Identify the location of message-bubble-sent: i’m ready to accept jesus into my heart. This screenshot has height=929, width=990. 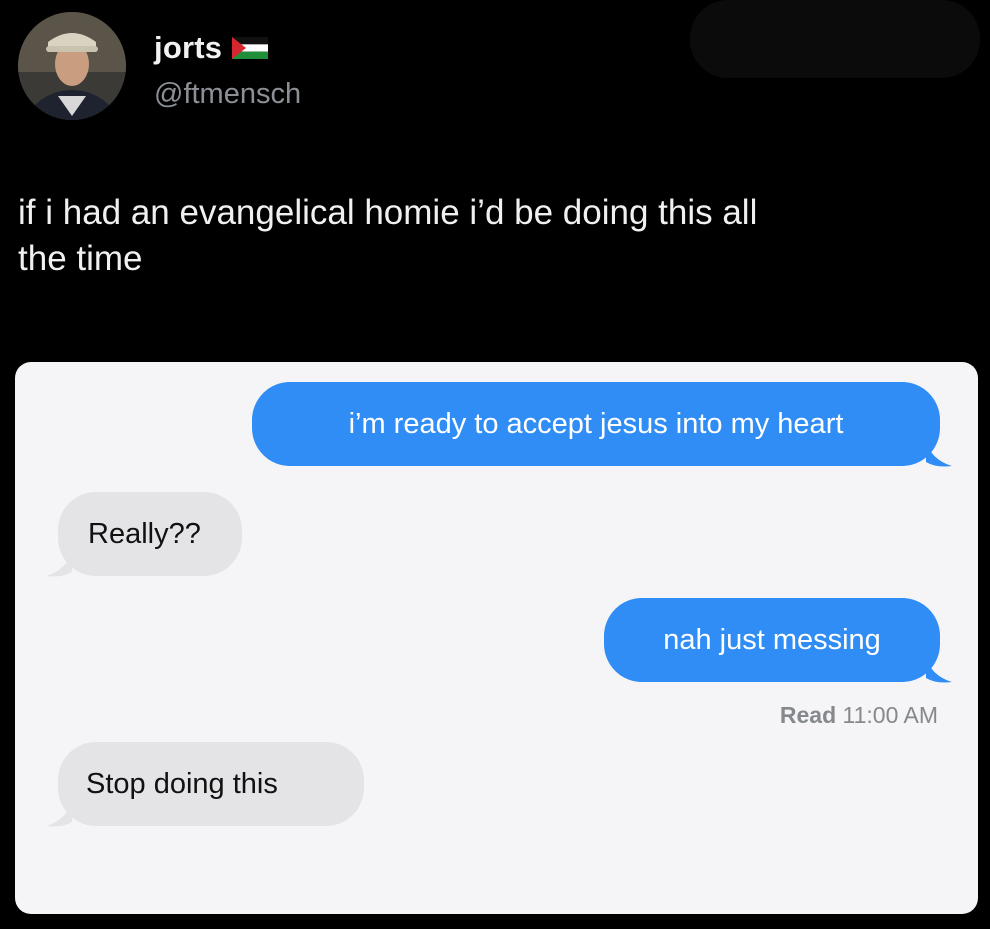
(596, 424).